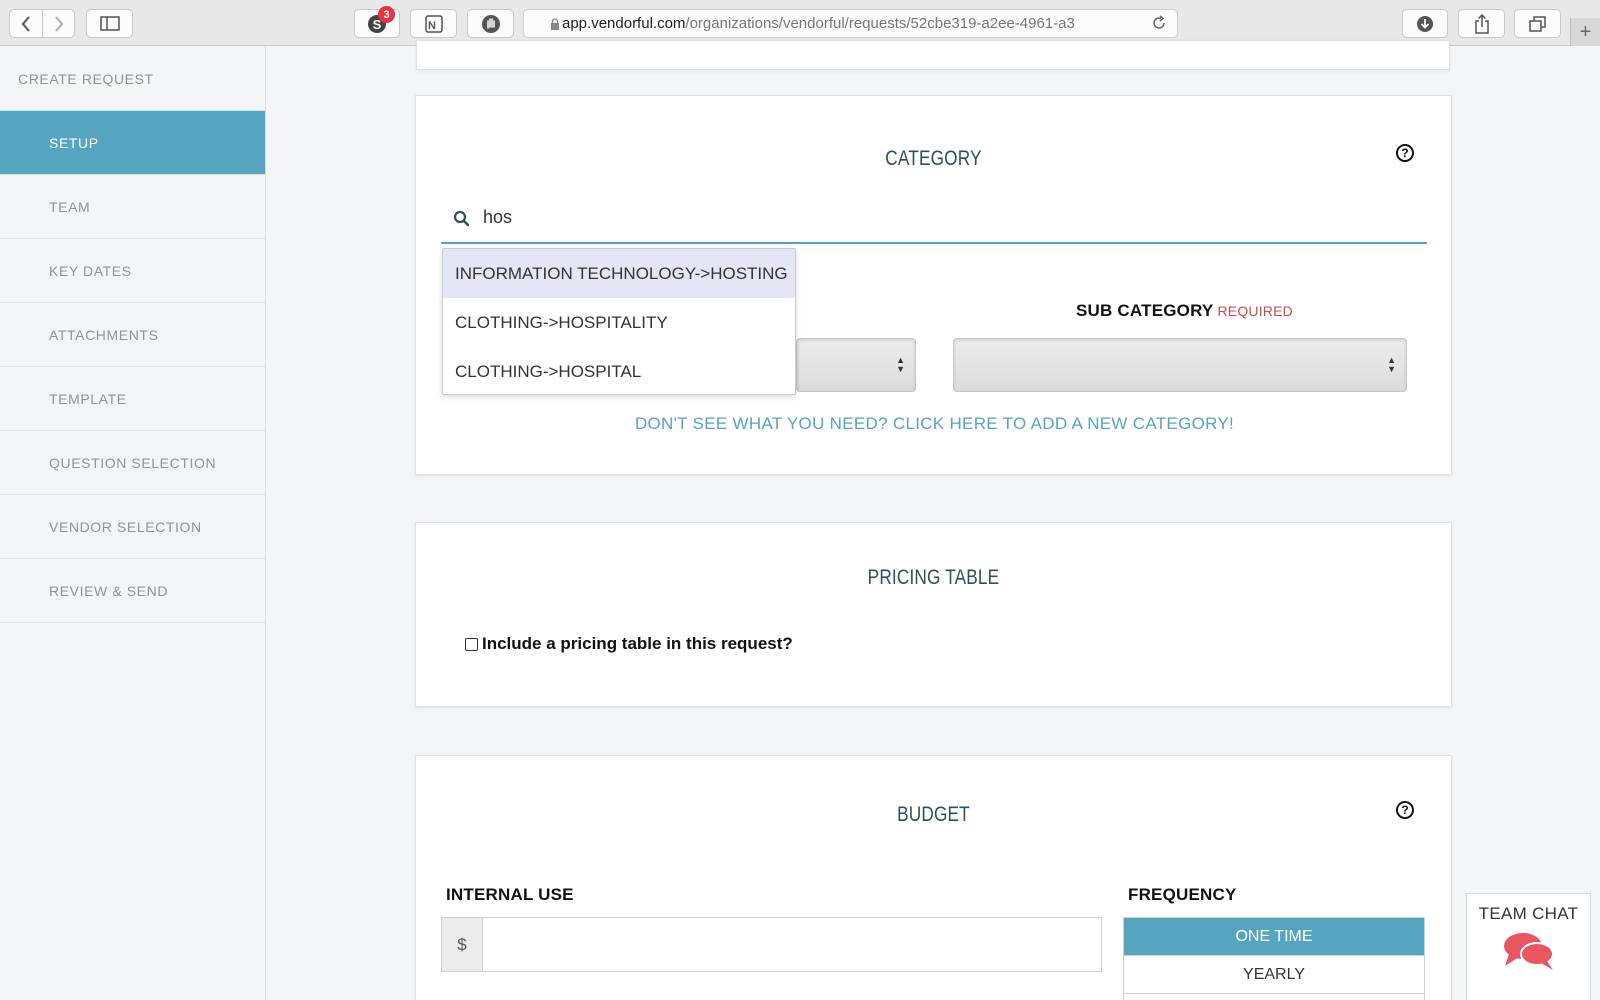  I want to click on share-icon, so click(1481, 23).